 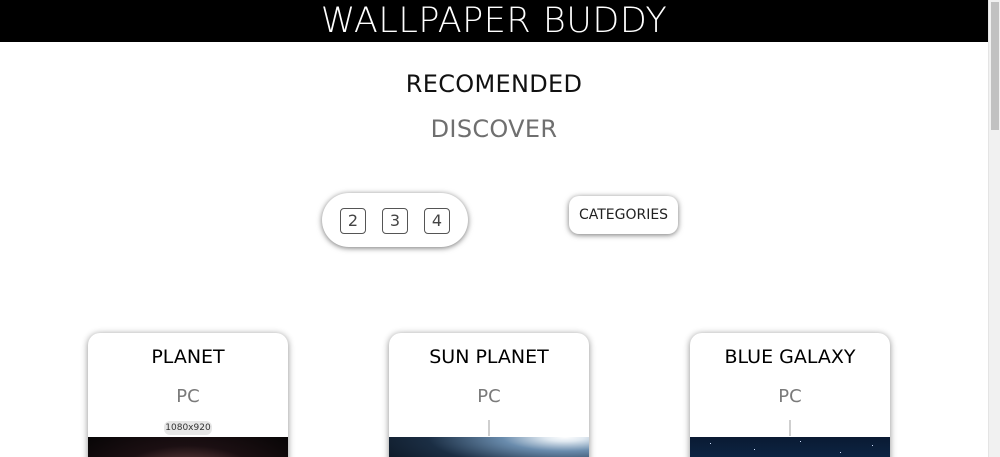 I want to click on sun-planet-thumbnail, so click(x=489, y=447).